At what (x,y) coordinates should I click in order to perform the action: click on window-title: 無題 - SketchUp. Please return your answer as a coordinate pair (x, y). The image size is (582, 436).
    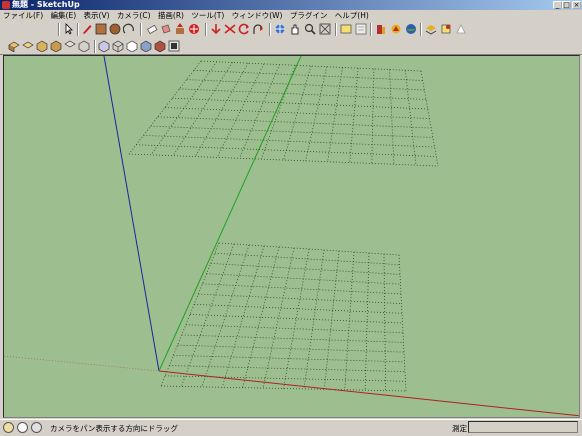
    Looking at the image, I should click on (46, 4).